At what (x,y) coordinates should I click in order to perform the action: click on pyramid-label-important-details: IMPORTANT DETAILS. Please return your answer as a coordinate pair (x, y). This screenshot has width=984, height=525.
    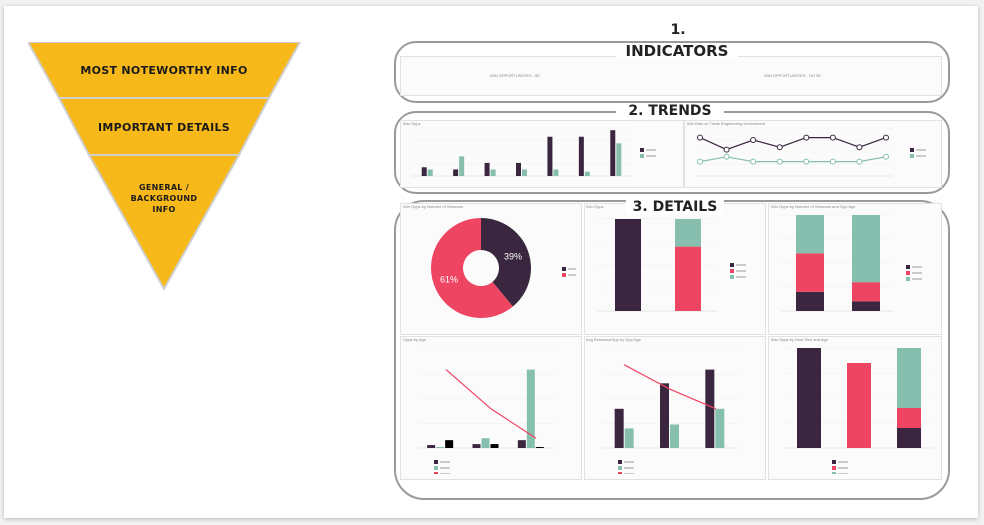
    Looking at the image, I should click on (164, 127).